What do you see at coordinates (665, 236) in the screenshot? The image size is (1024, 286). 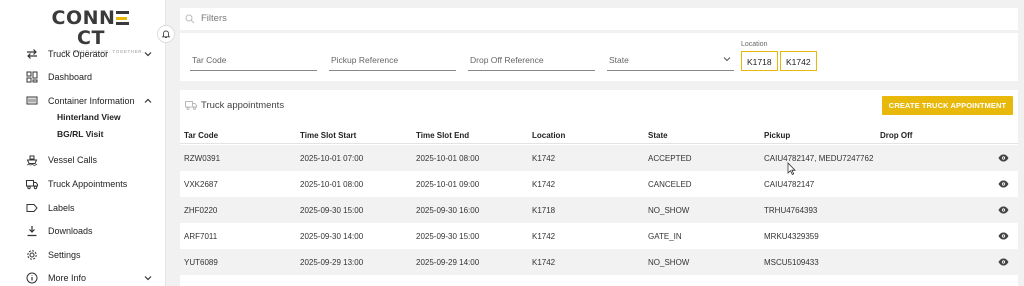 I see `table-cell: GATE_IN` at bounding box center [665, 236].